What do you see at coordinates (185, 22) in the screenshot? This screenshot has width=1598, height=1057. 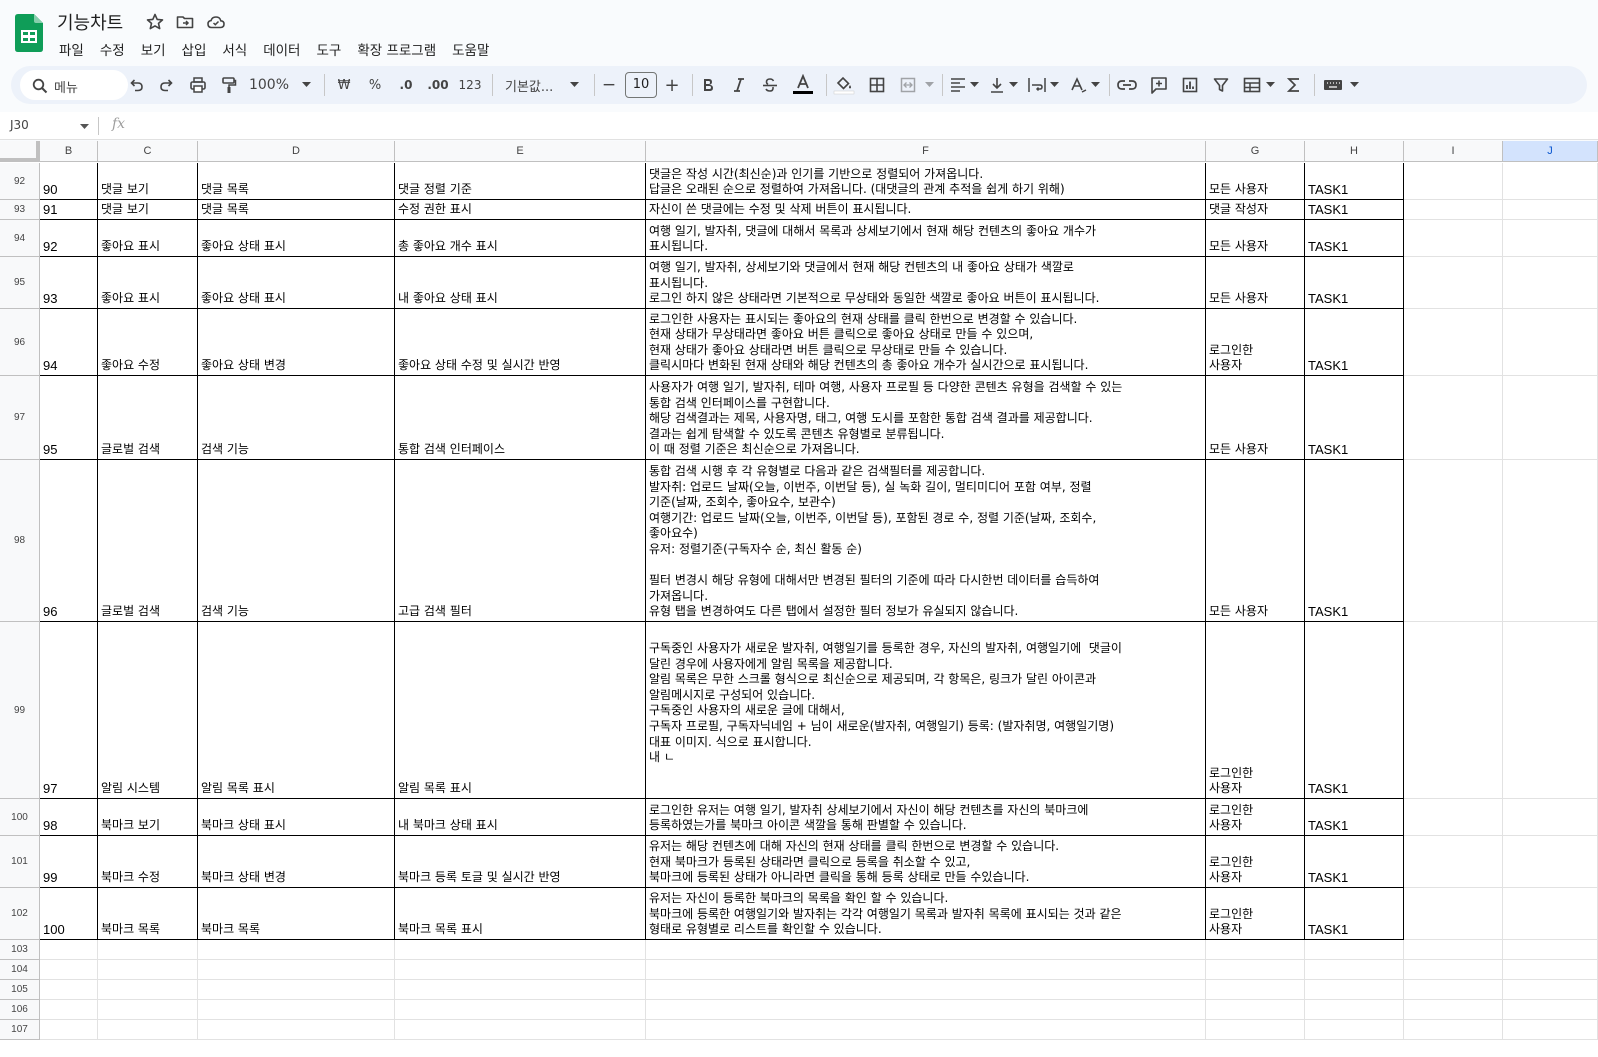 I see `move-folder-icon` at bounding box center [185, 22].